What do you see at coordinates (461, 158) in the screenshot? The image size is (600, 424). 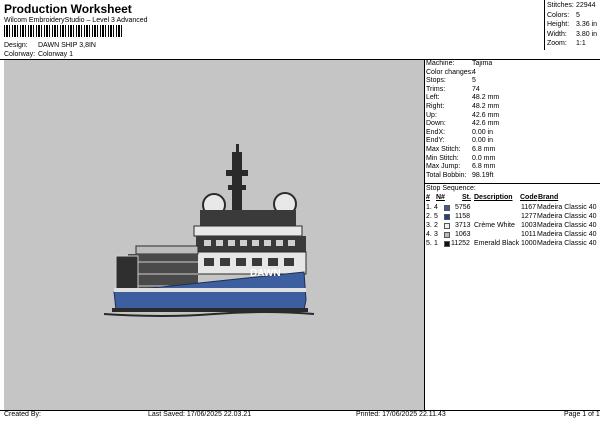 I see `info-row: Min Stitch: 0.0 mm` at bounding box center [461, 158].